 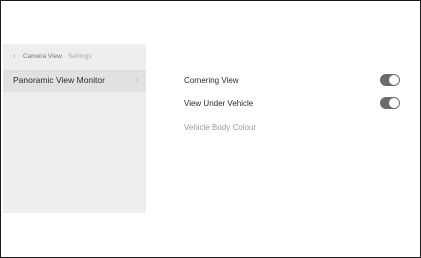 I want to click on breadcrumb-parent: Settings, so click(x=80, y=56).